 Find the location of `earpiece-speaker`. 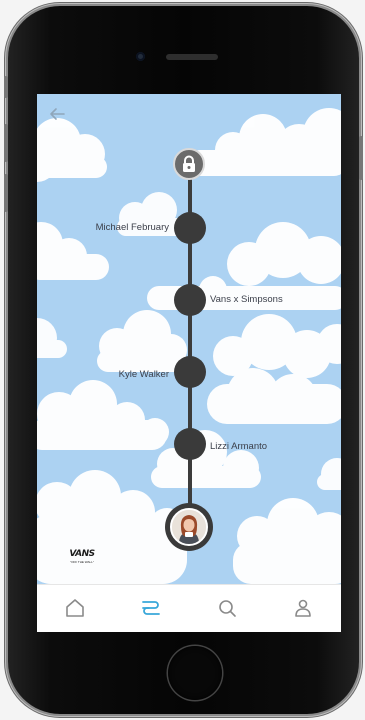

earpiece-speaker is located at coordinates (192, 57).